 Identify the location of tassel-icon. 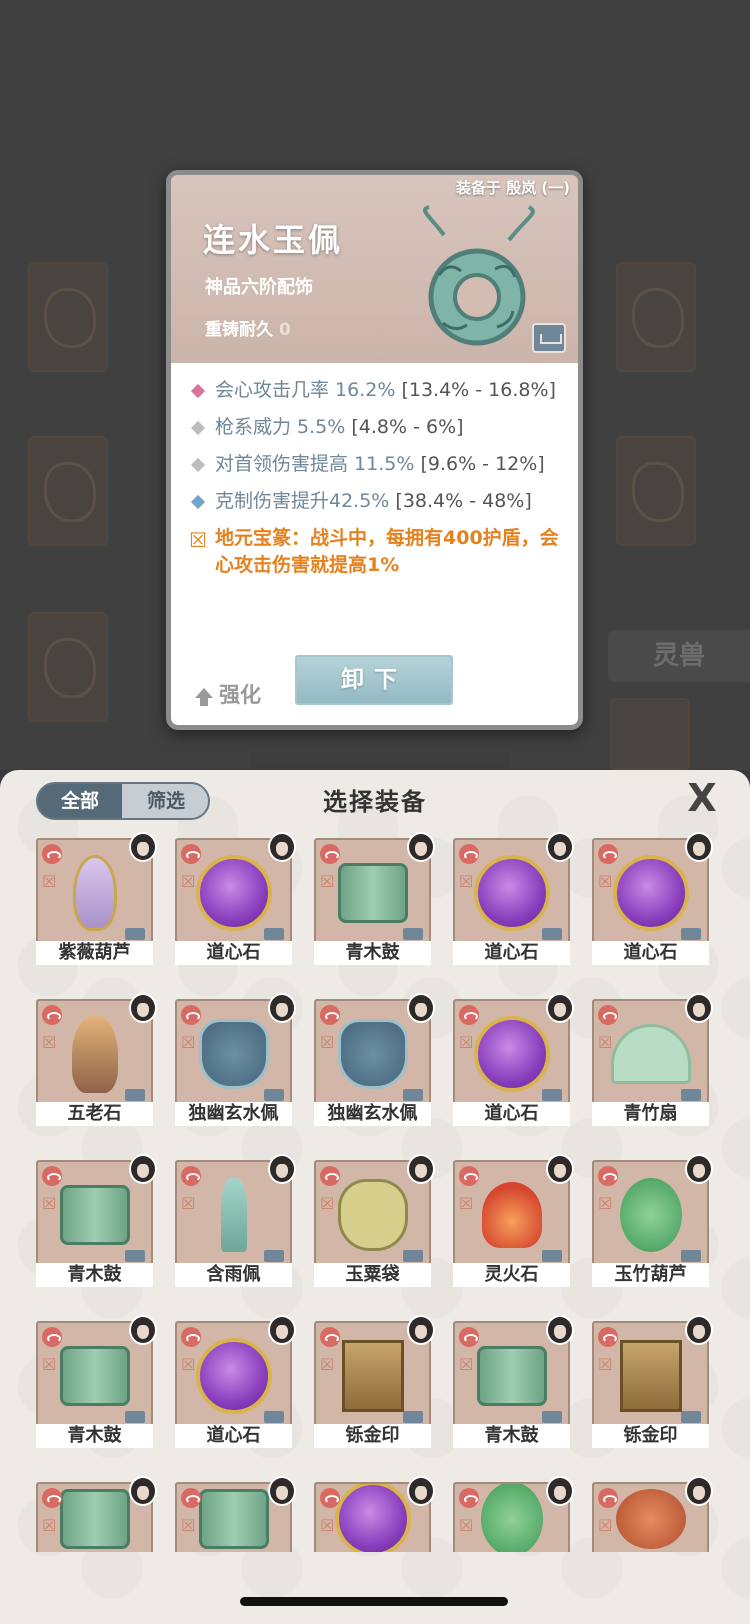
(233, 1214).